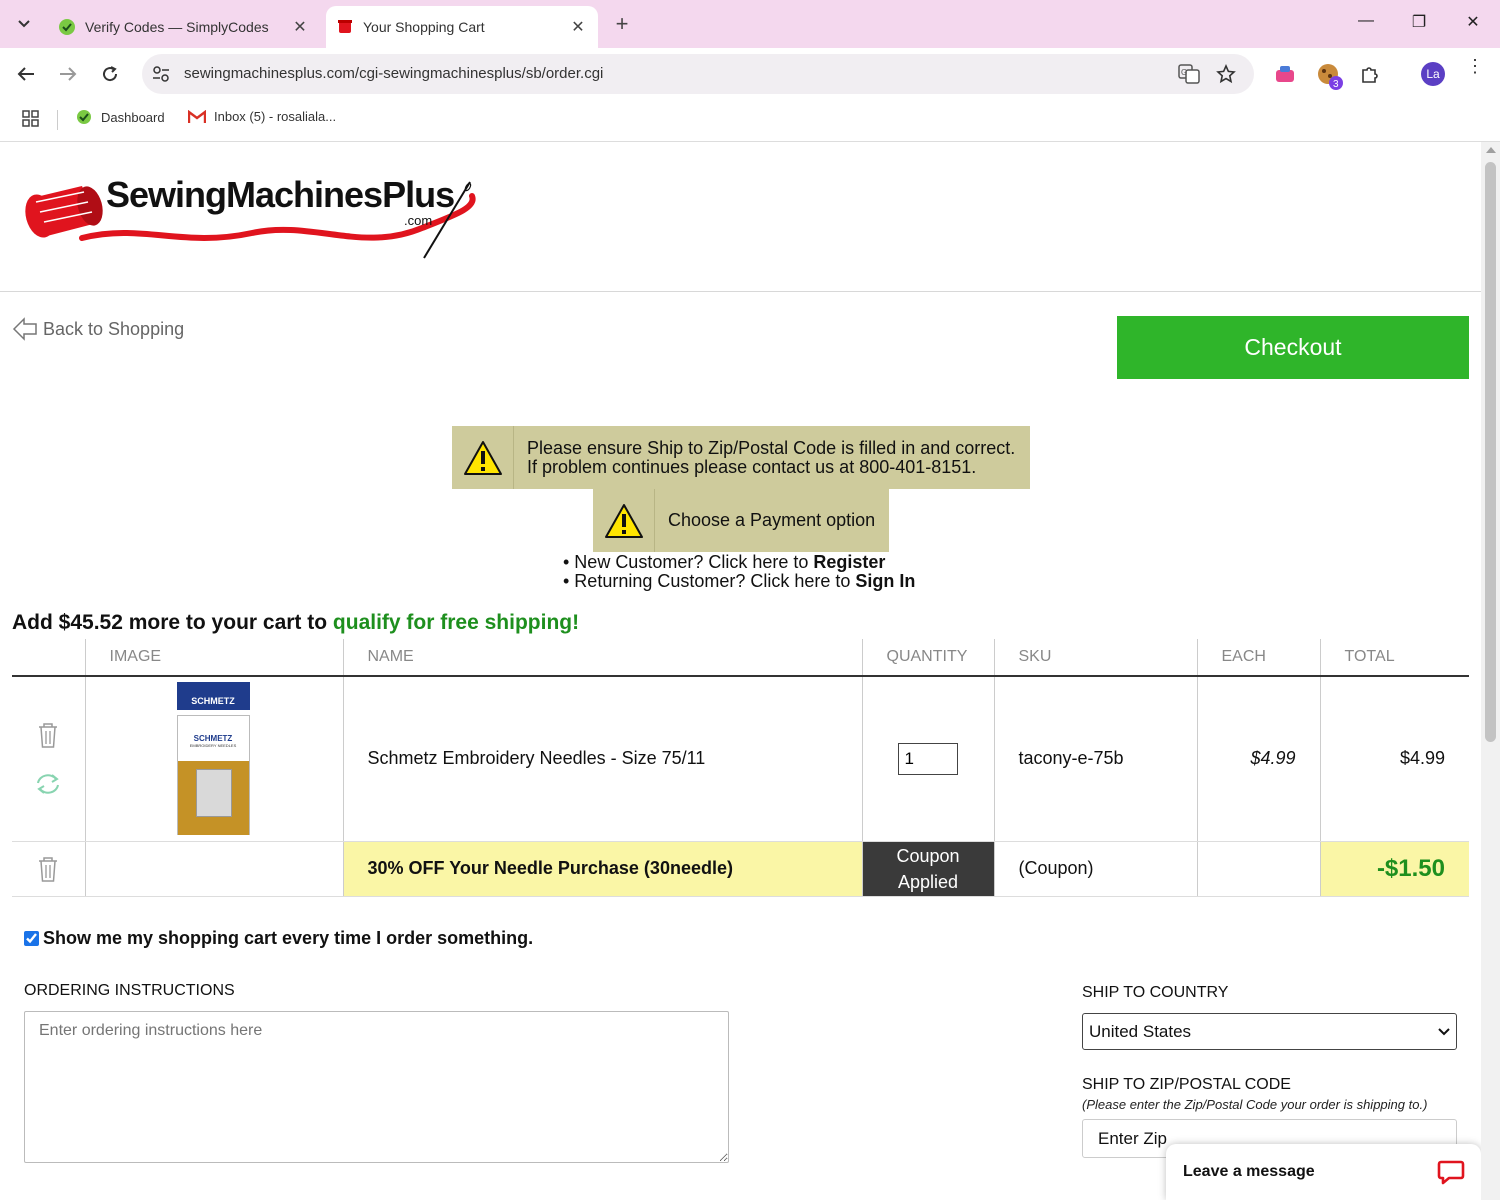  I want to click on ship-country-value: United States, so click(1140, 1031).